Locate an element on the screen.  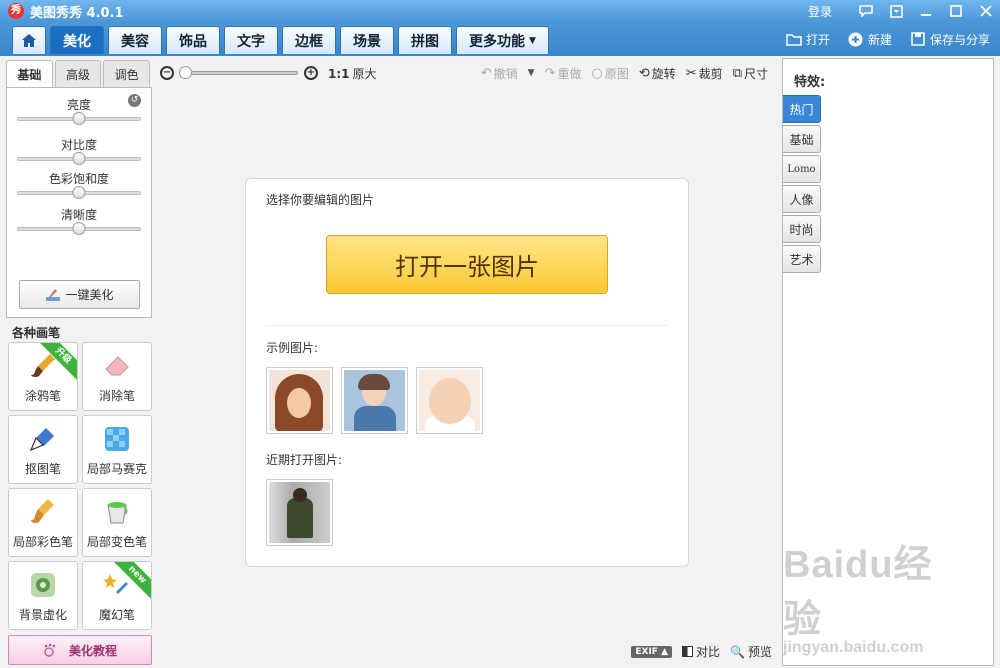
paint-bucket-icon is located at coordinates (117, 512).